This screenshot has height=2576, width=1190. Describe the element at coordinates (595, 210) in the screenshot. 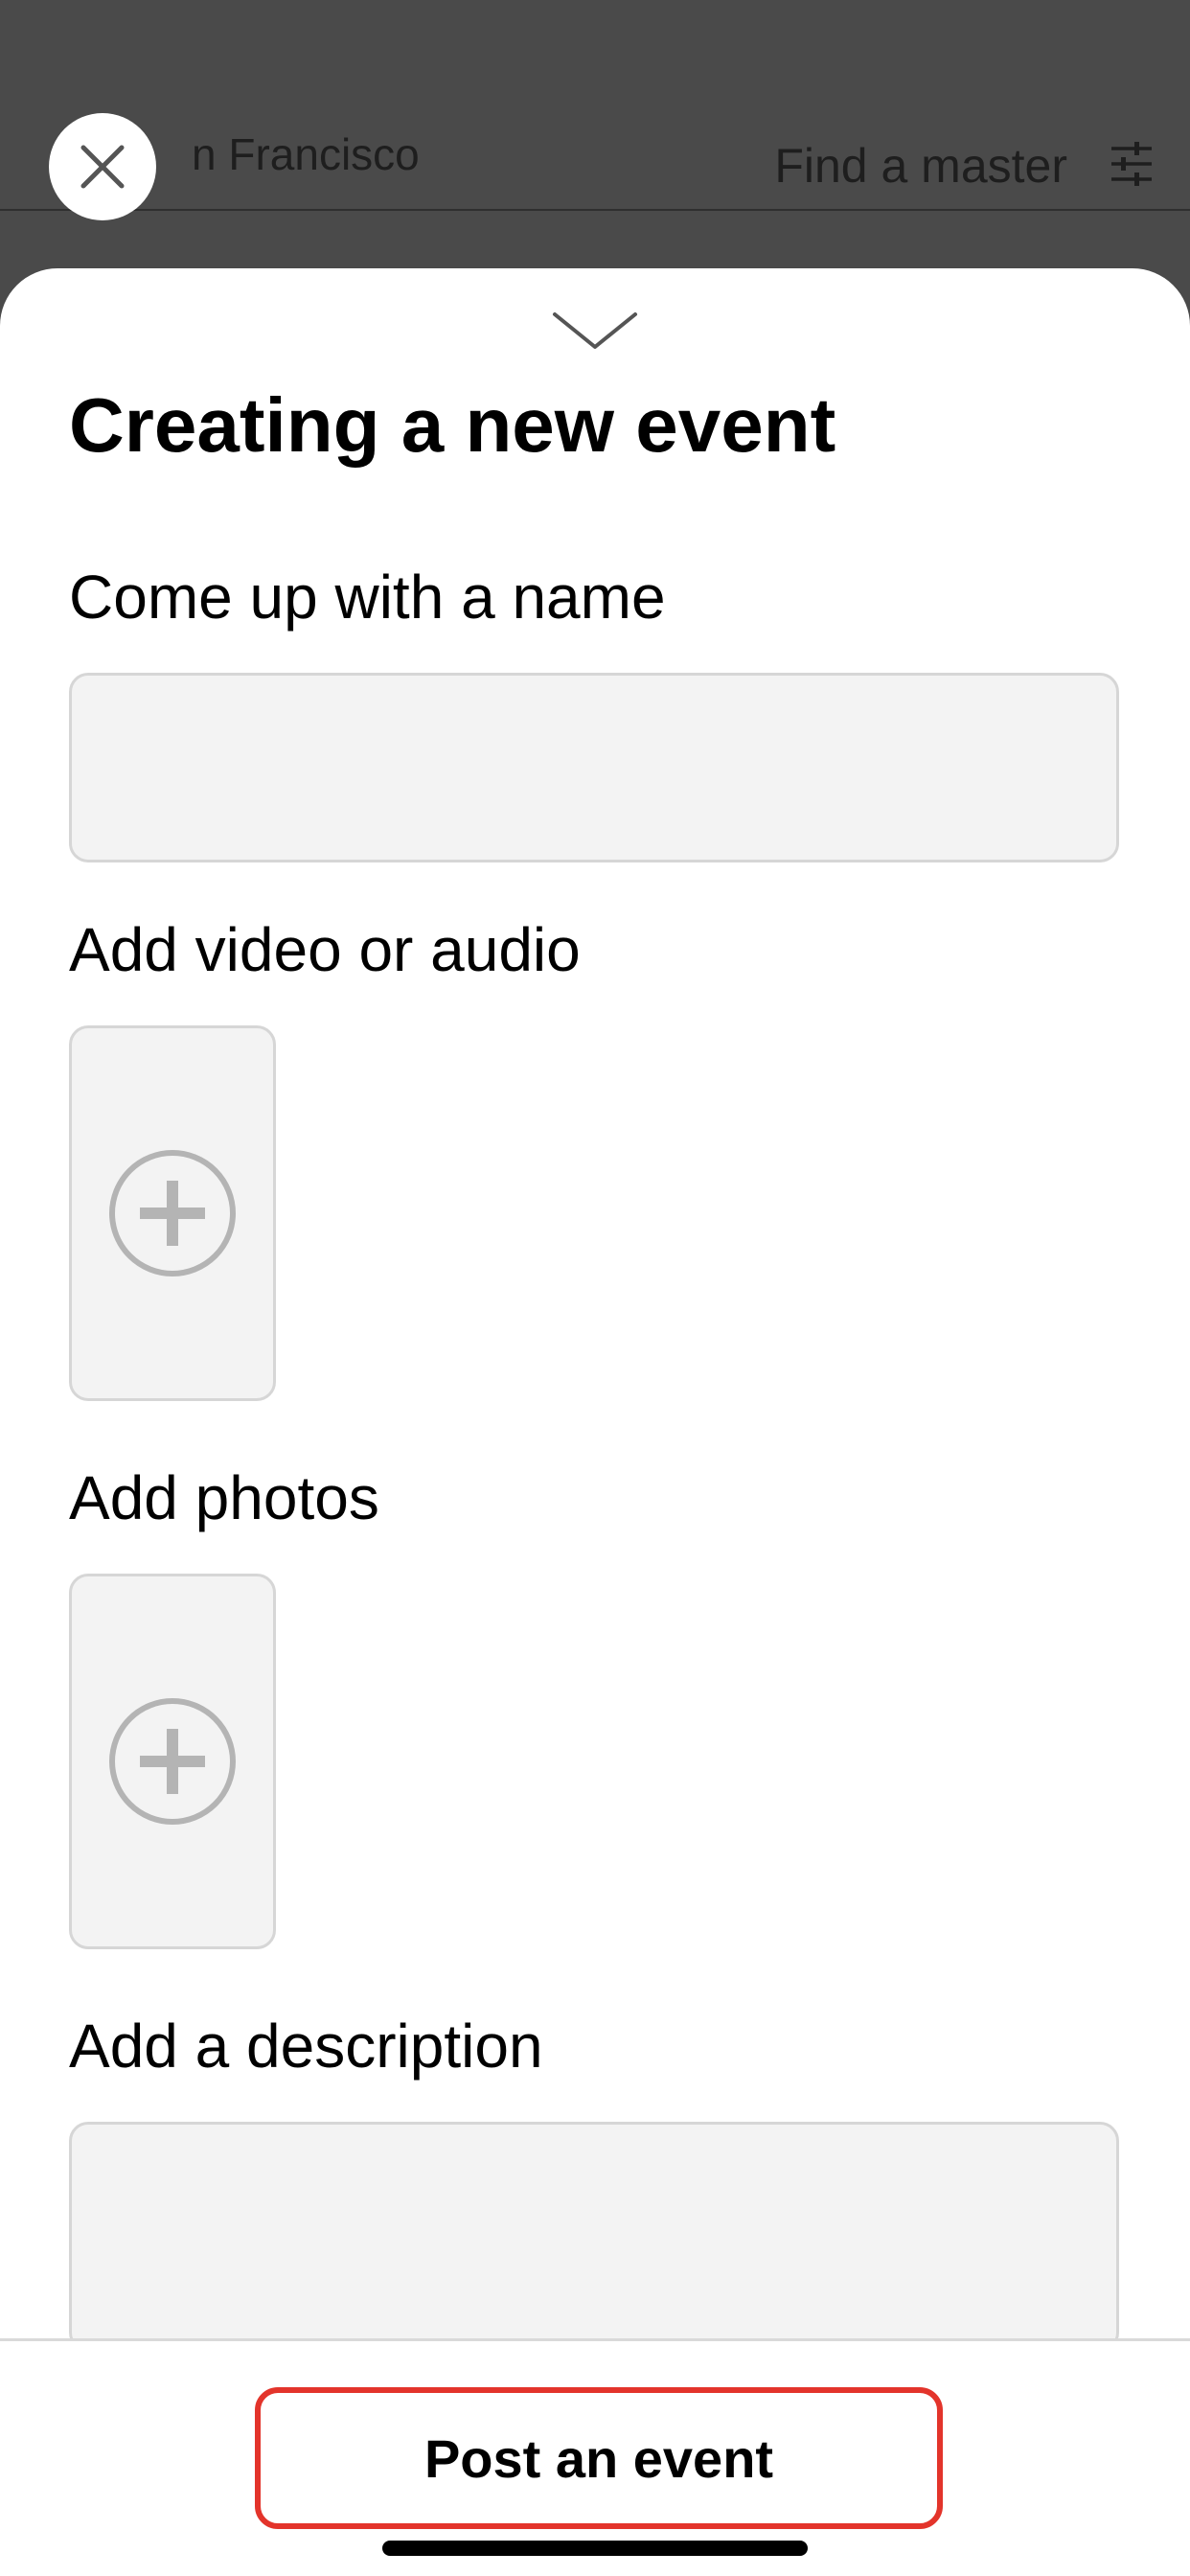

I see `header-divider` at that location.